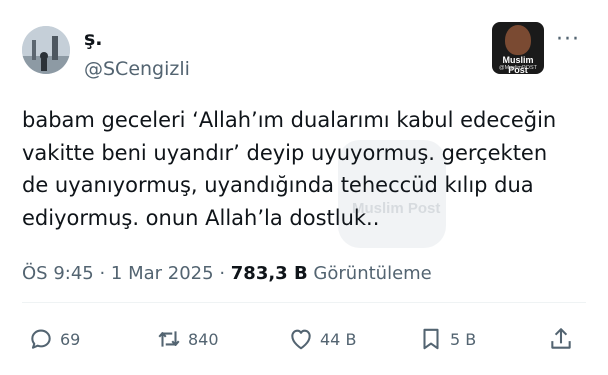 Image resolution: width=608 pixels, height=375 pixels. I want to click on share-icon, so click(561, 338).